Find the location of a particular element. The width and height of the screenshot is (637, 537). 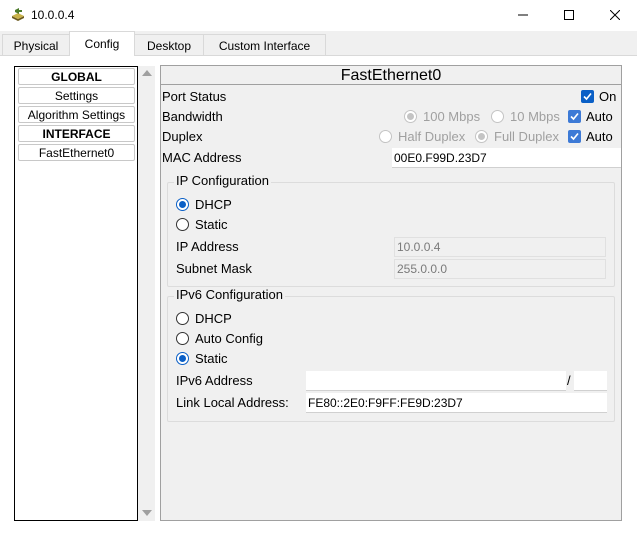

tab-custom-interface: Custom Interface is located at coordinates (264, 45).